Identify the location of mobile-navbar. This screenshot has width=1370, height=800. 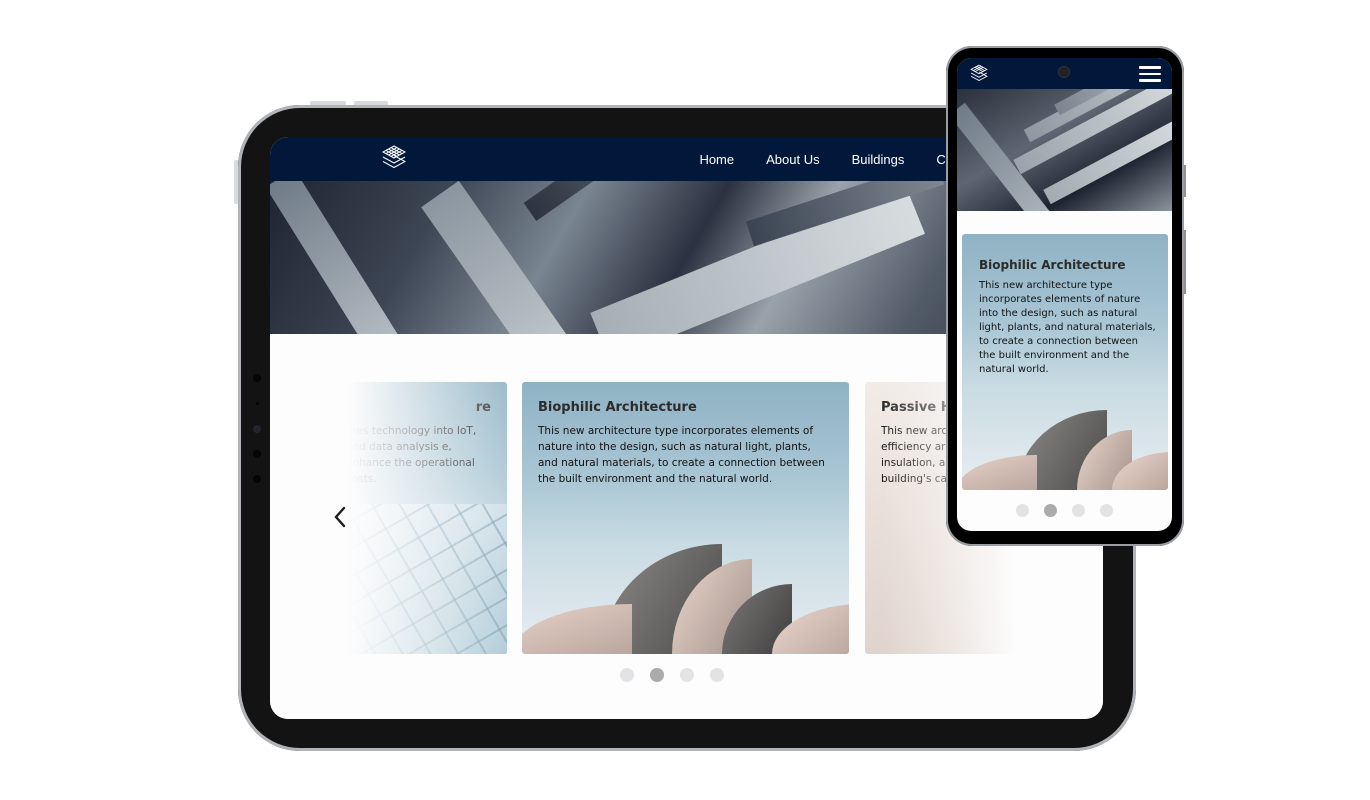
(1064, 73).